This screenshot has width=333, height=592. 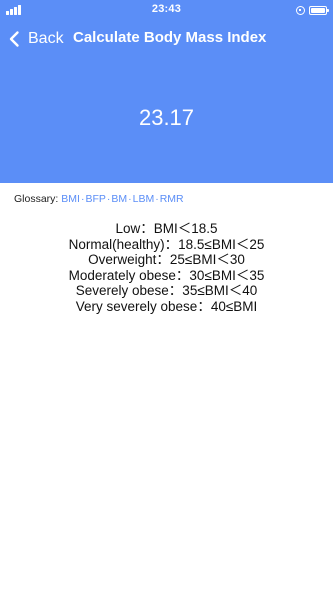 I want to click on navigation-bar: Back Calculate Body Mass Index, so click(x=166, y=38).